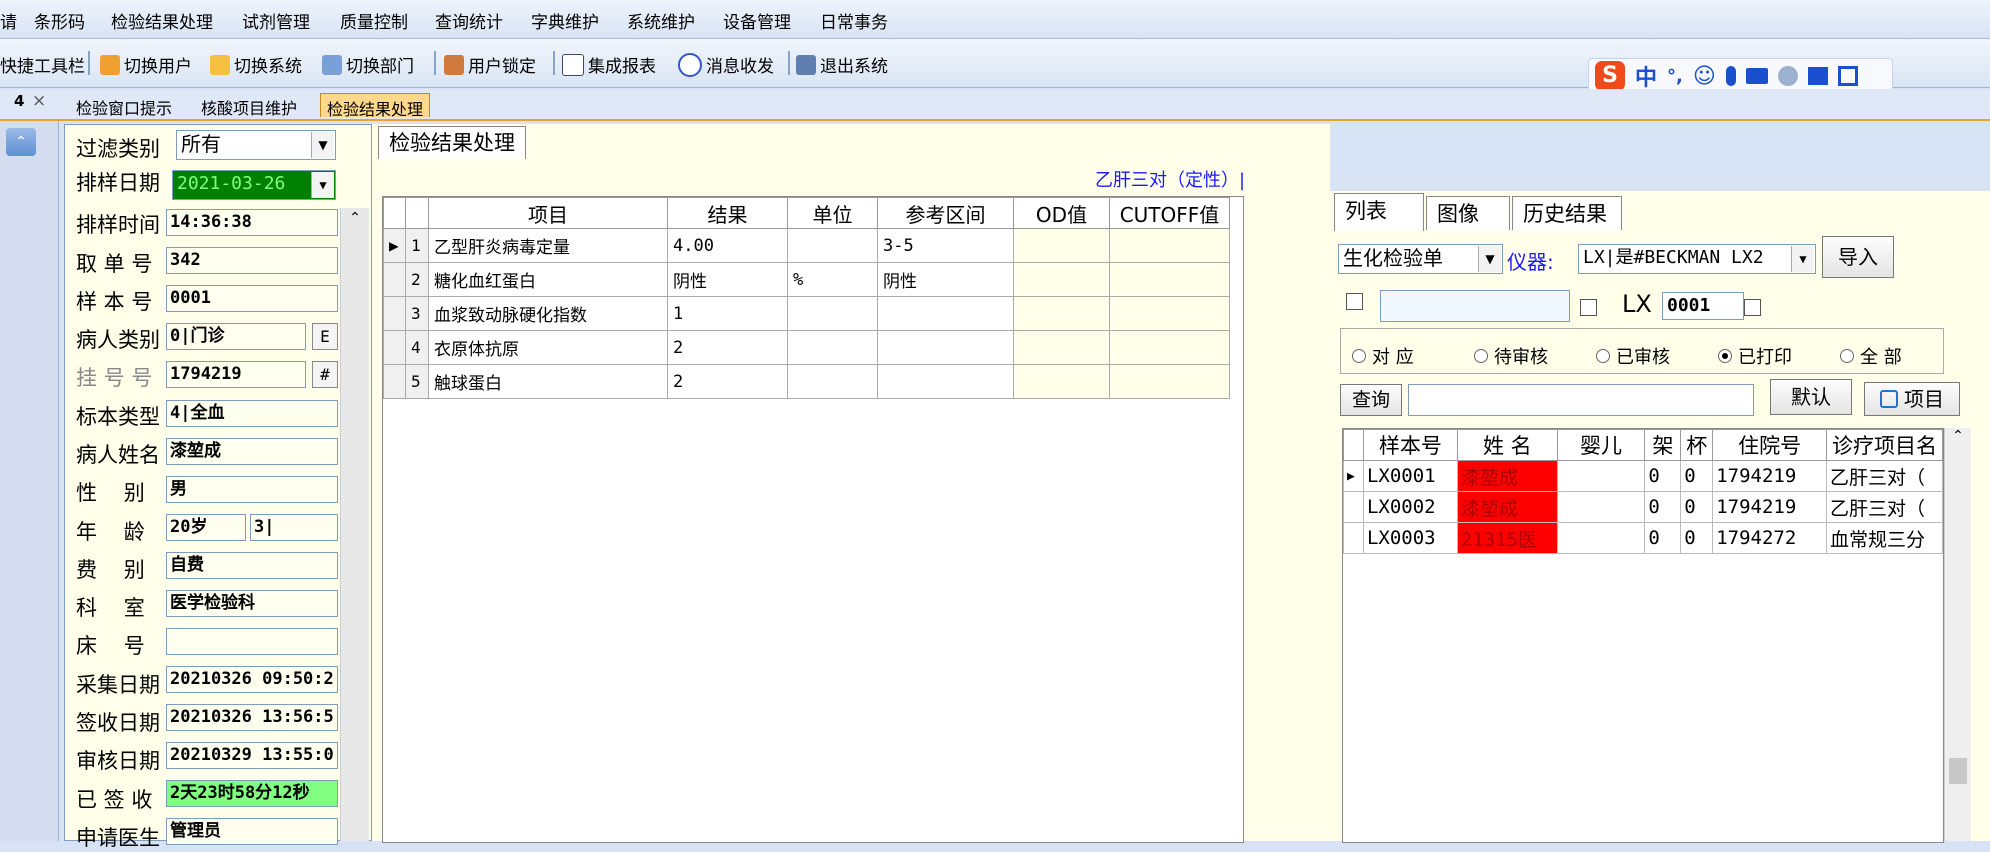  I want to click on left-panel-scrollbar: ⌃, so click(354, 524).